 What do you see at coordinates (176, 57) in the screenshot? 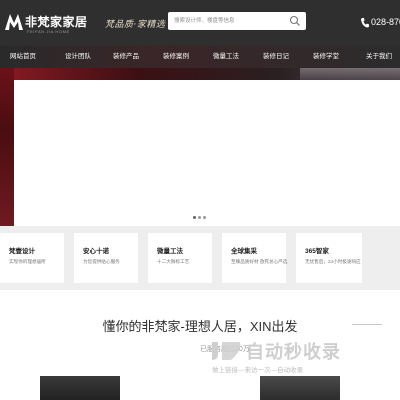
I see `nav-item-cases: 装修案例` at bounding box center [176, 57].